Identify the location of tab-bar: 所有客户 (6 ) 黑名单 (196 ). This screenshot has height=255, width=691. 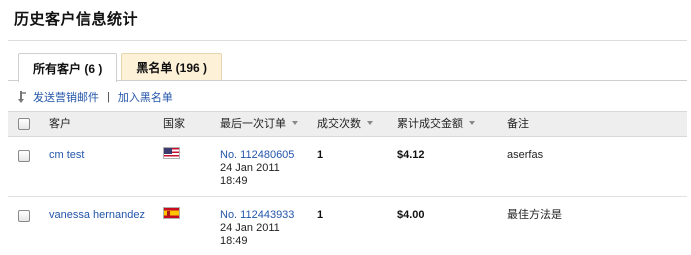
(122, 67).